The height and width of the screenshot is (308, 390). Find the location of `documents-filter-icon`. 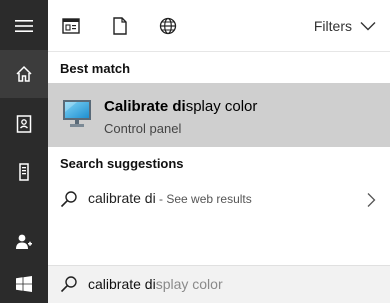

documents-filter-icon is located at coordinates (120, 26).